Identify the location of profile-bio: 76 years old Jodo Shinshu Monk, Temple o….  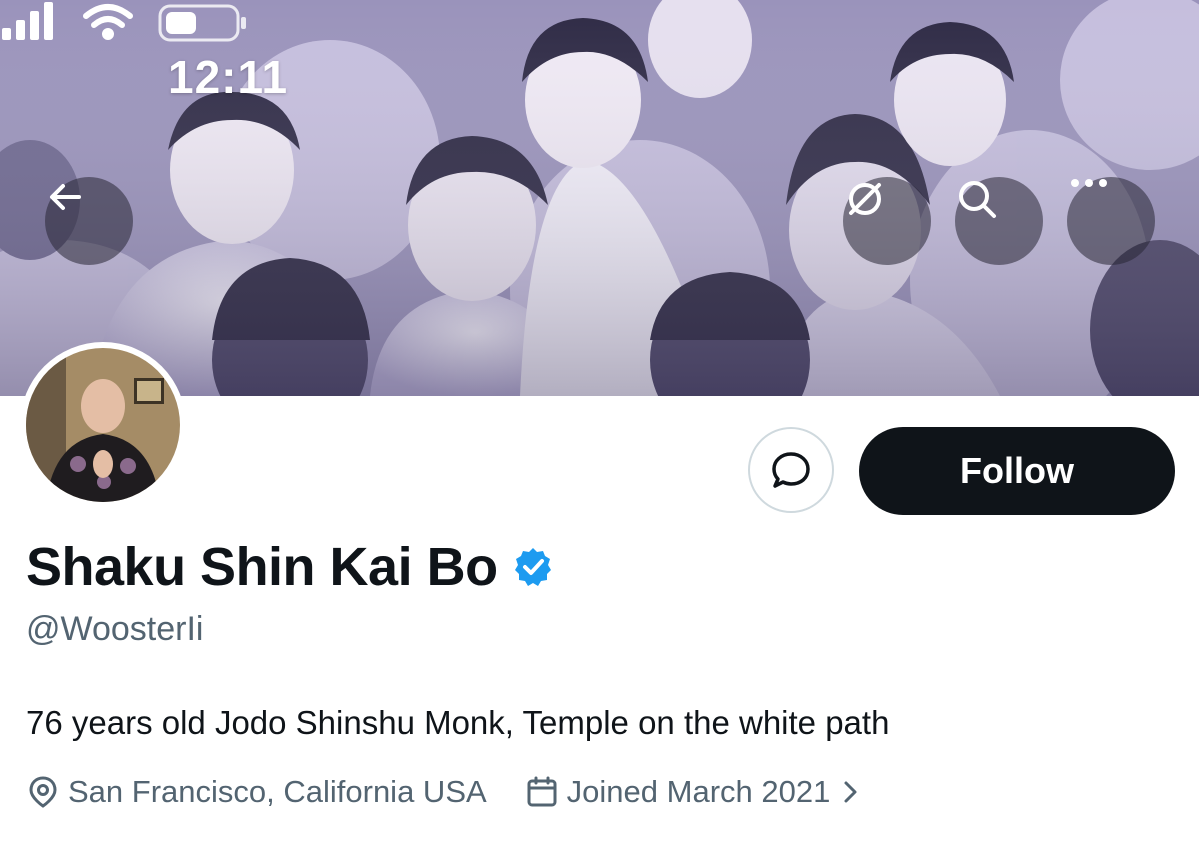
(458, 722).